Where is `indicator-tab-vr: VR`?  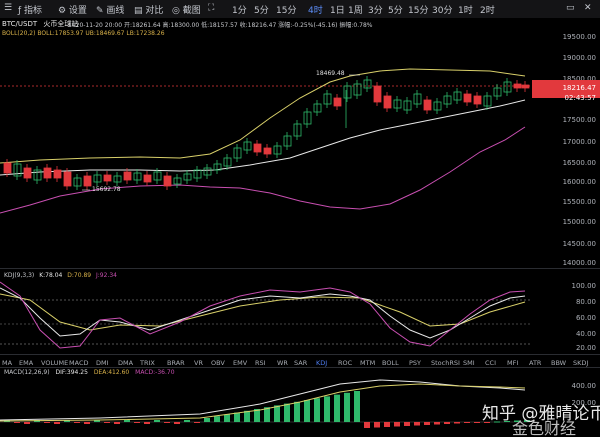
indicator-tab-vr: VR is located at coordinates (198, 363).